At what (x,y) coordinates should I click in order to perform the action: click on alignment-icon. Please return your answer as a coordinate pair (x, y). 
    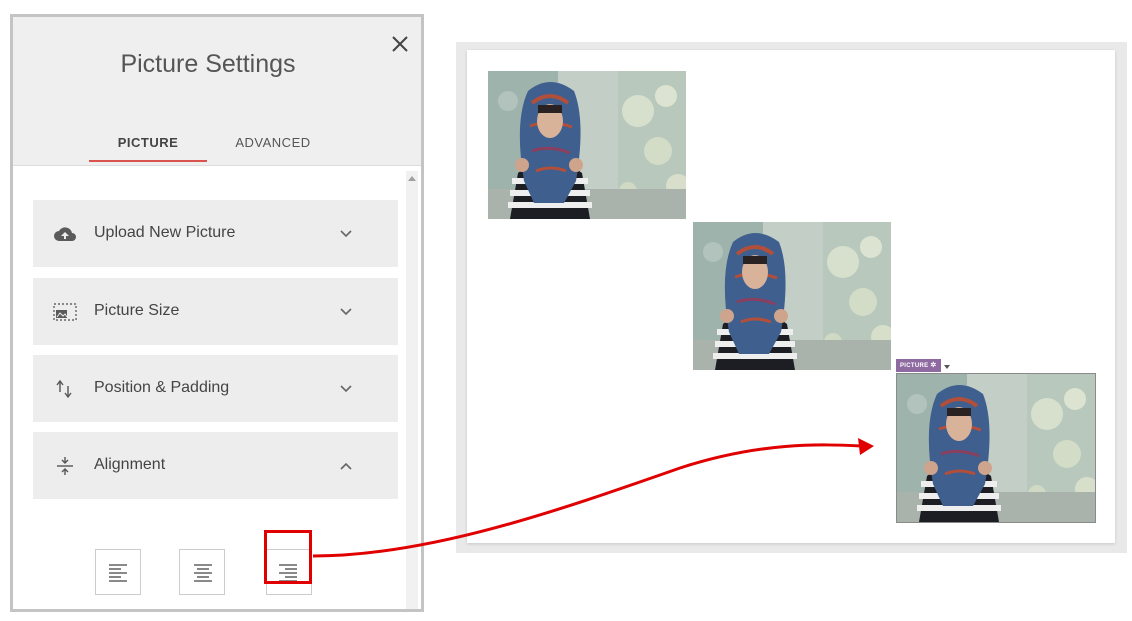
    Looking at the image, I should click on (65, 466).